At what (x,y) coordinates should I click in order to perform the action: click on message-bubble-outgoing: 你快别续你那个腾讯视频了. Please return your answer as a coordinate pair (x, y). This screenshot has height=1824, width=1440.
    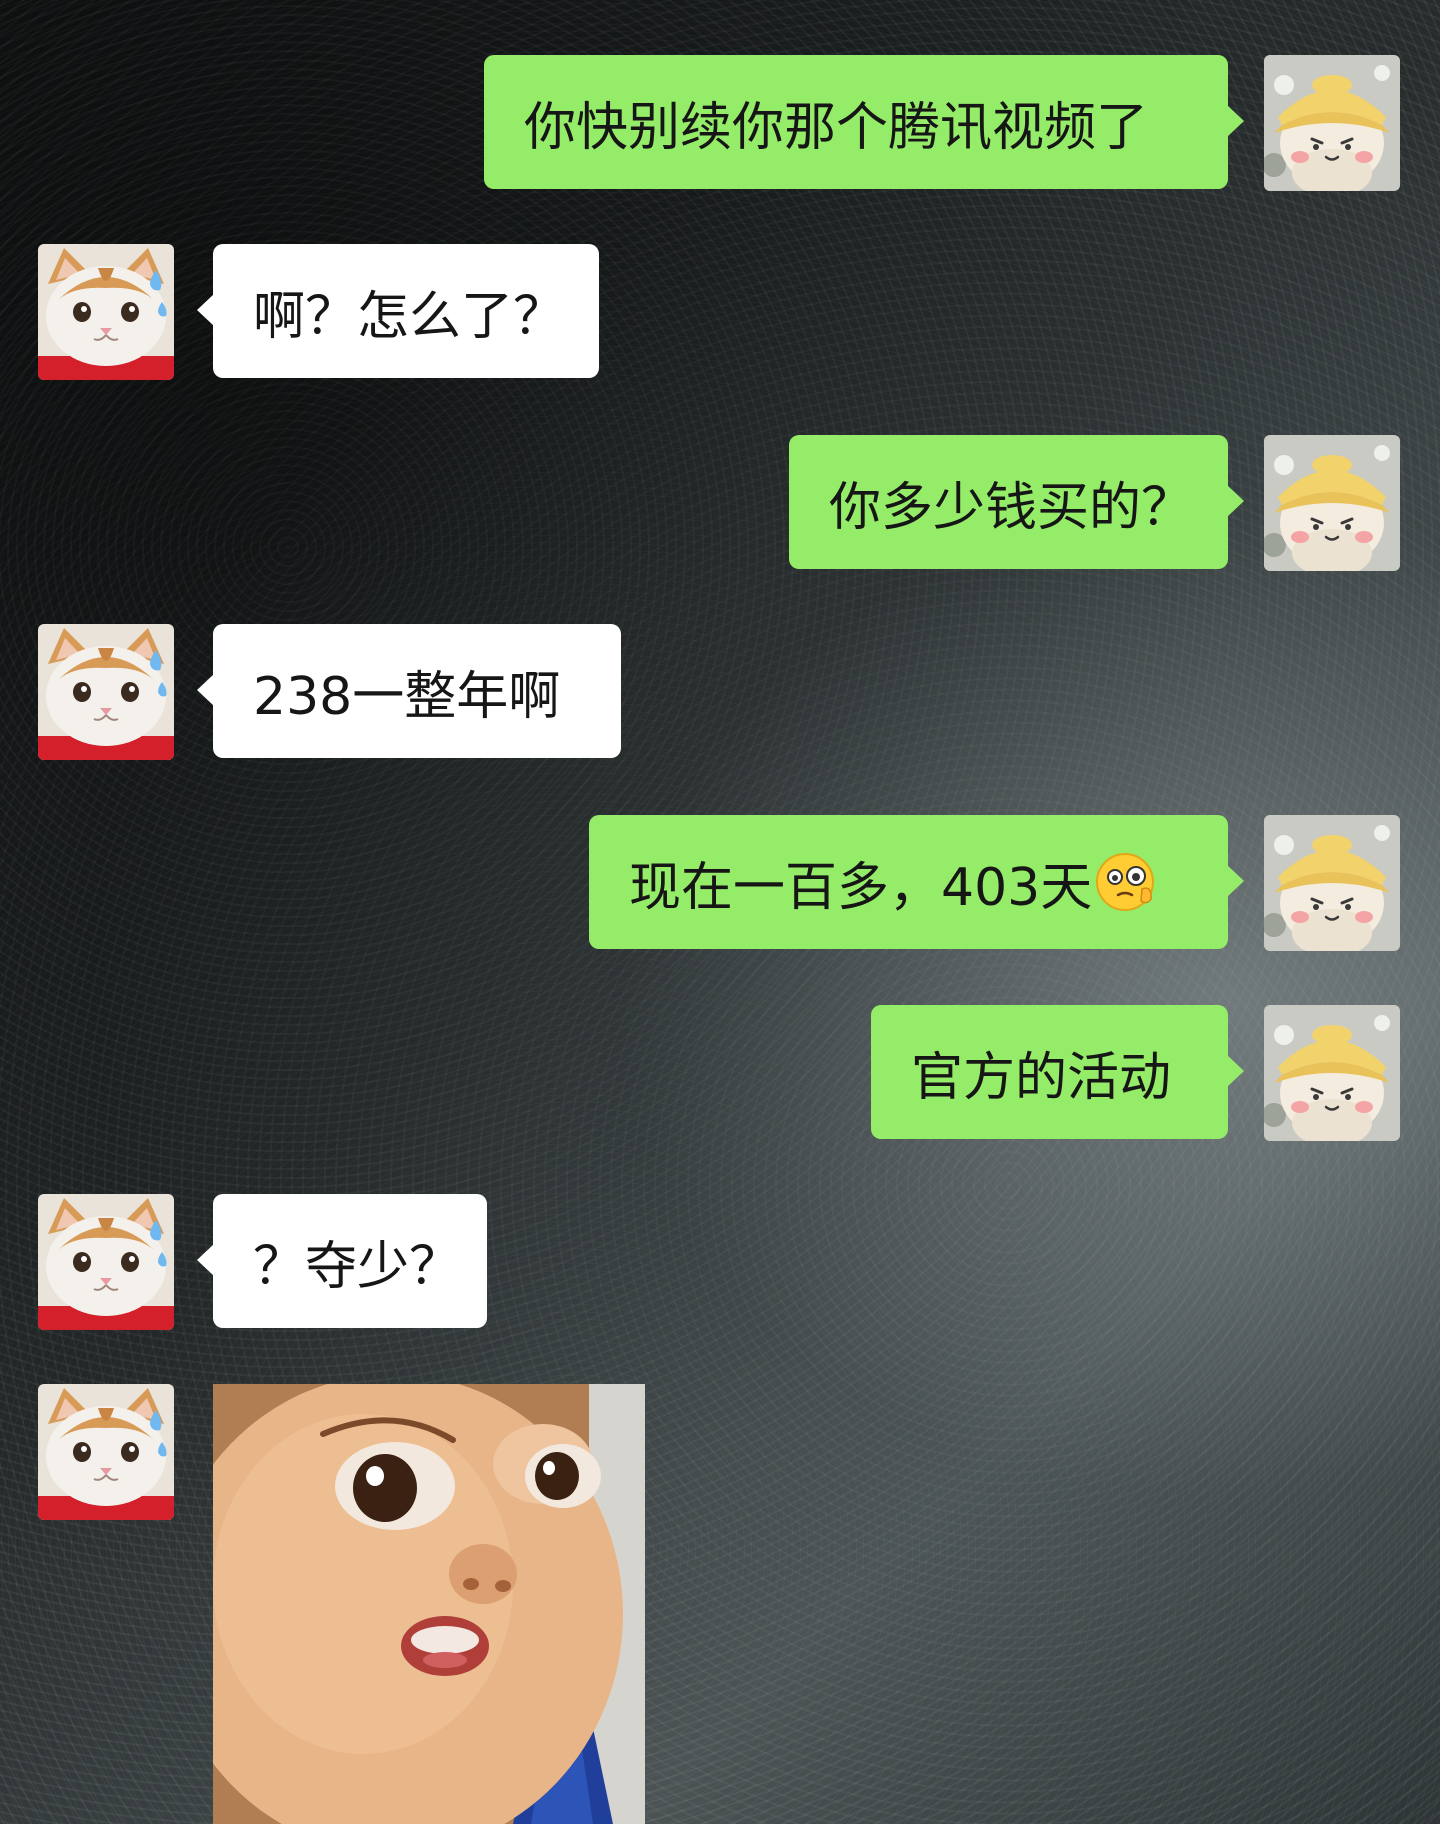
    Looking at the image, I should click on (864, 122).